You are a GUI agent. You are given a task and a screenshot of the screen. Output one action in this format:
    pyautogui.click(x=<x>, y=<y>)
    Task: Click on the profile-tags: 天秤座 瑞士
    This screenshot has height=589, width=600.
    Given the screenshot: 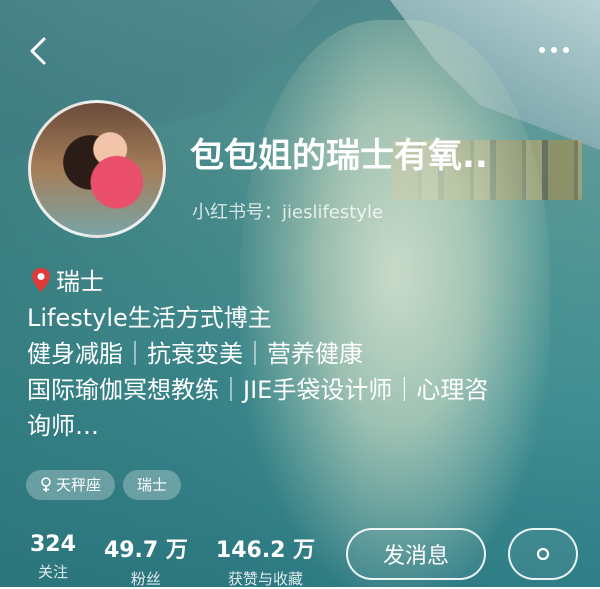 What is the action you would take?
    pyautogui.click(x=104, y=485)
    